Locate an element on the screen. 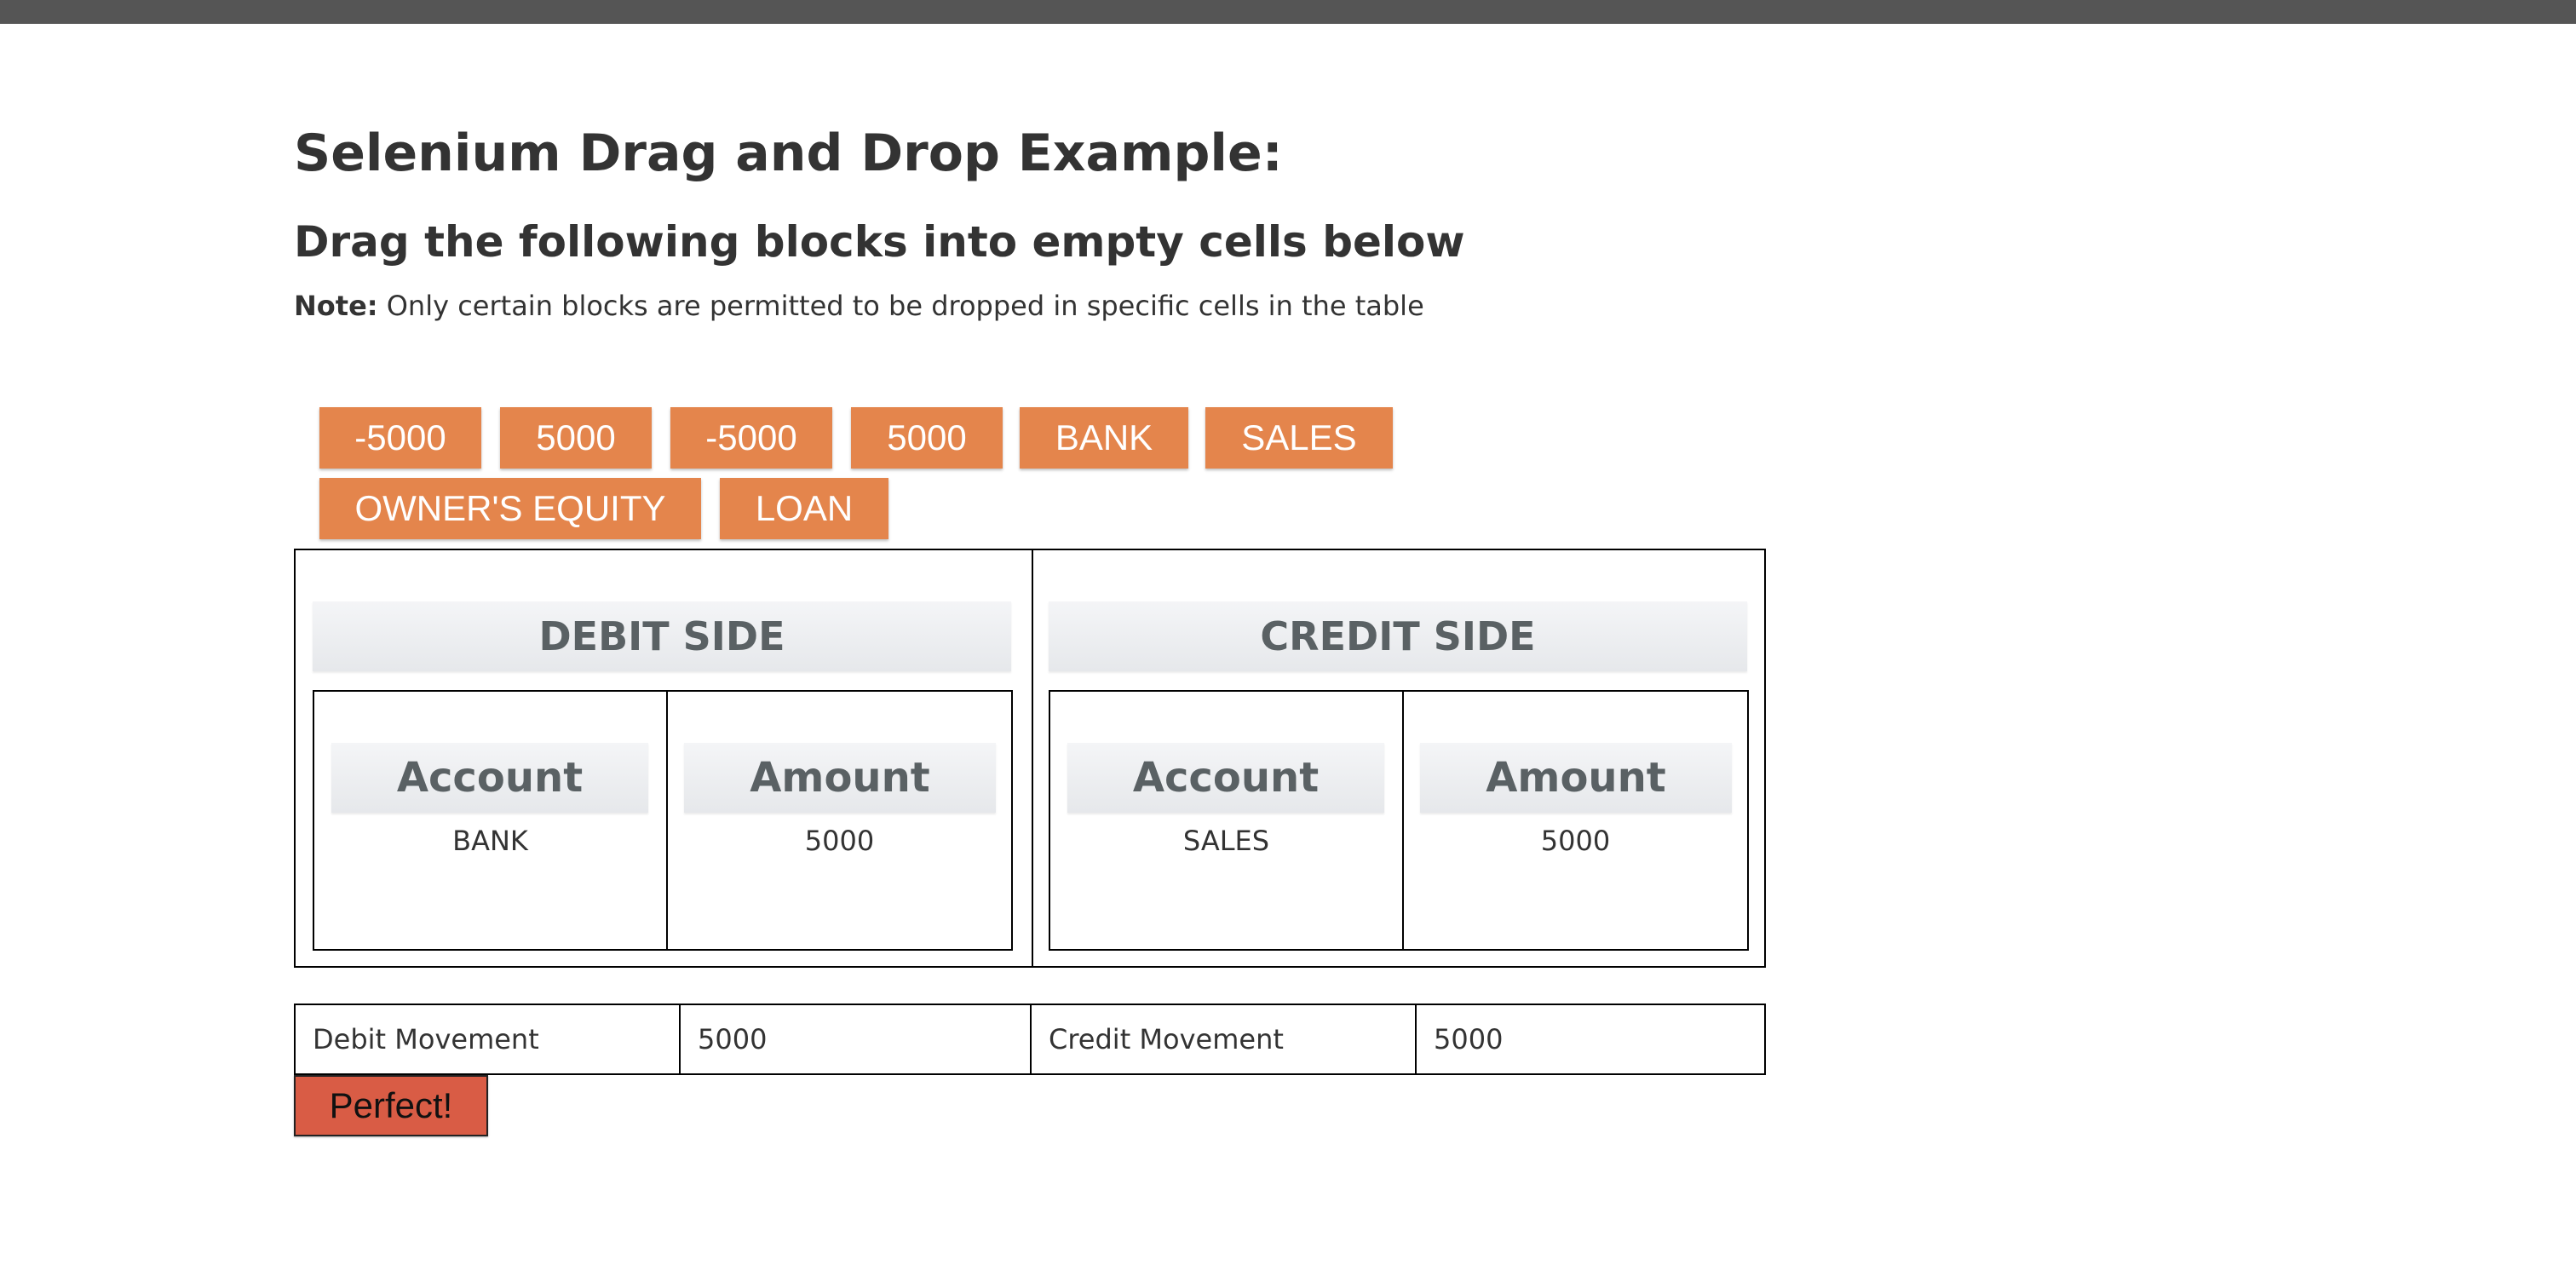  debit-account-header: Account is located at coordinates (490, 778).